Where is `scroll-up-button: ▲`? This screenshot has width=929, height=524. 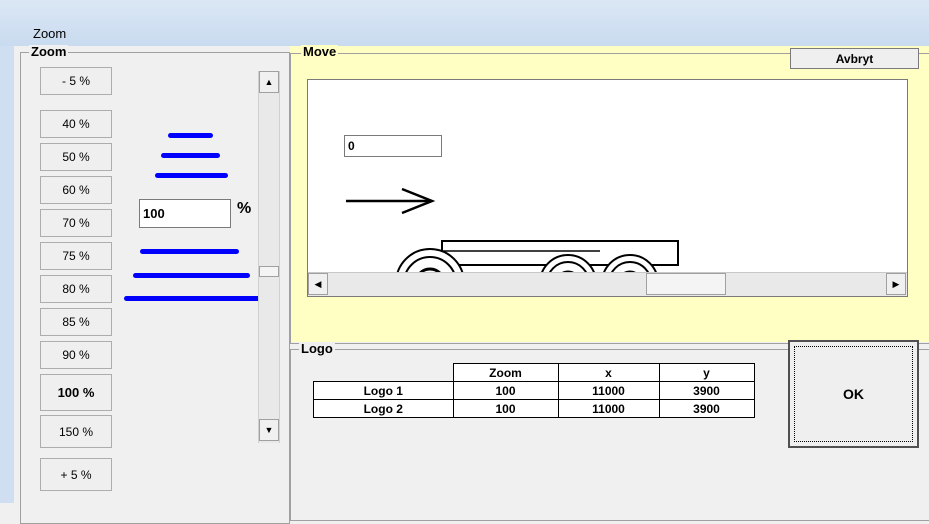 scroll-up-button: ▲ is located at coordinates (269, 82).